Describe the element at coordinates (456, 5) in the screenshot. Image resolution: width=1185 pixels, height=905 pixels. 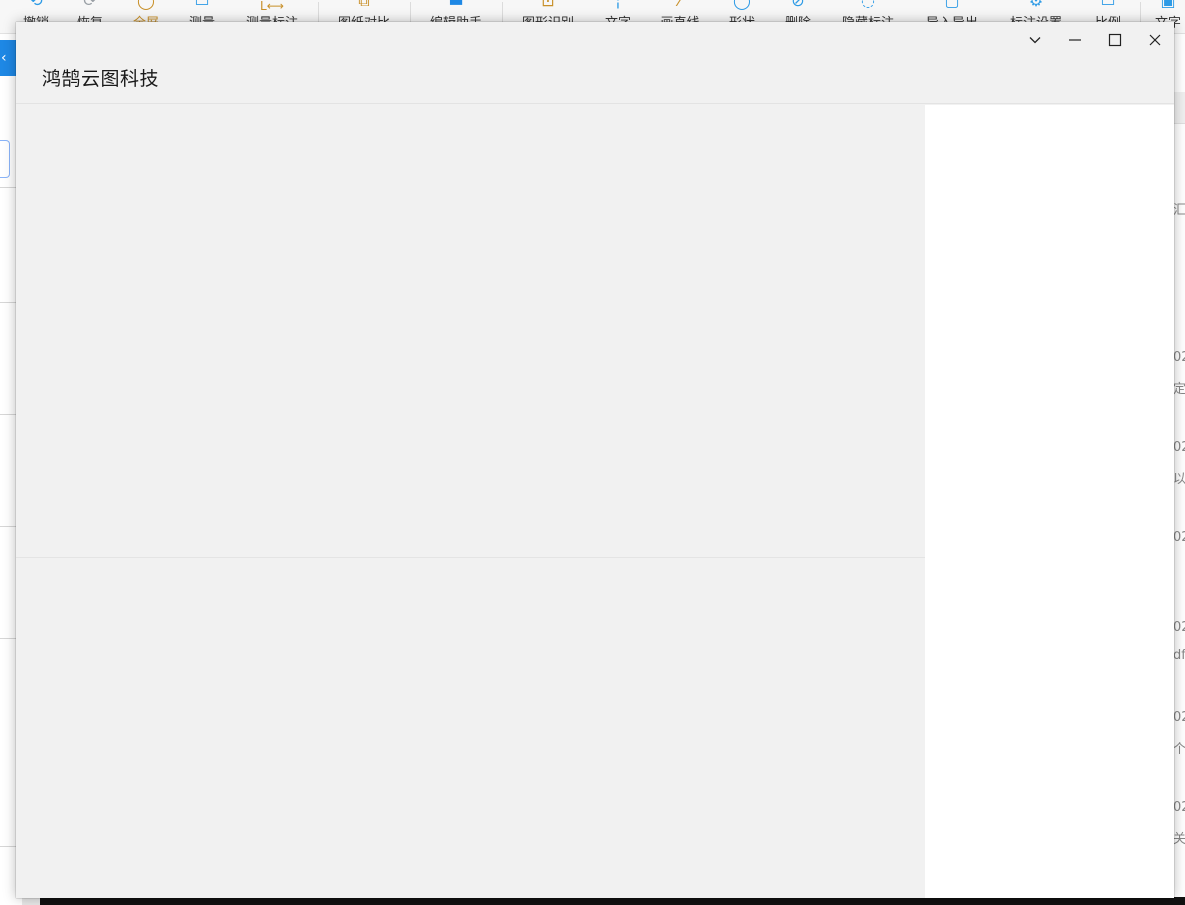
I see `edit-assistant-icon: ▬` at that location.